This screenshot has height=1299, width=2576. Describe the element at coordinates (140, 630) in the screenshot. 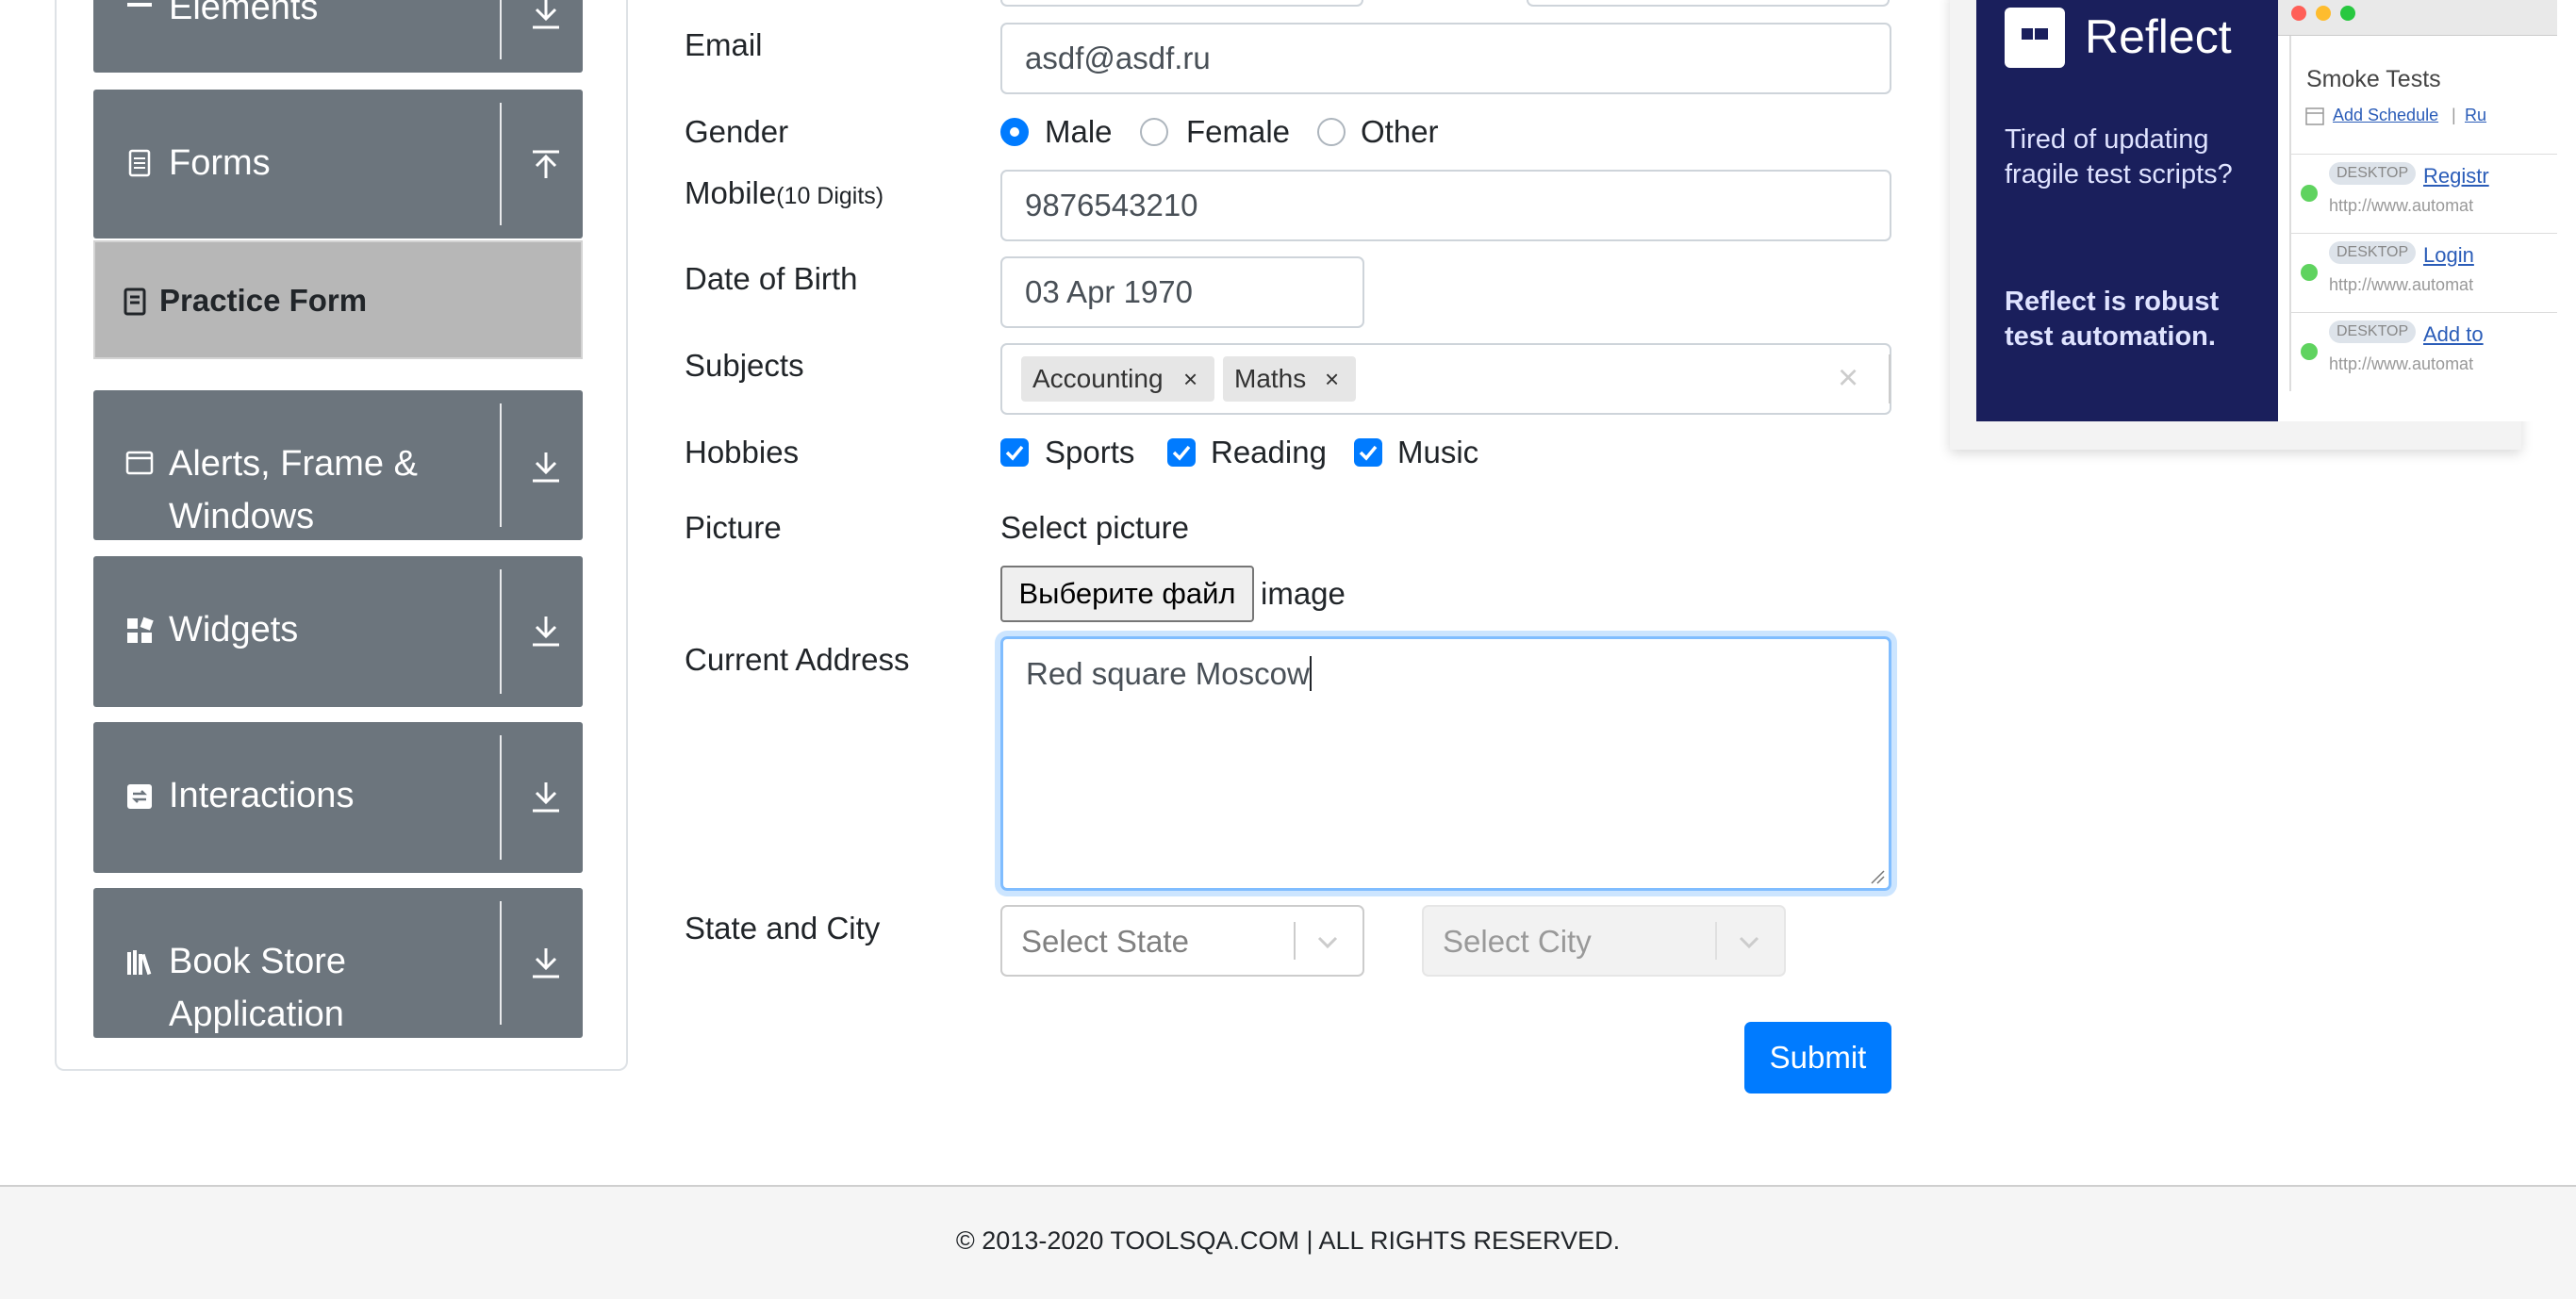

I see `widgets-icon` at that location.